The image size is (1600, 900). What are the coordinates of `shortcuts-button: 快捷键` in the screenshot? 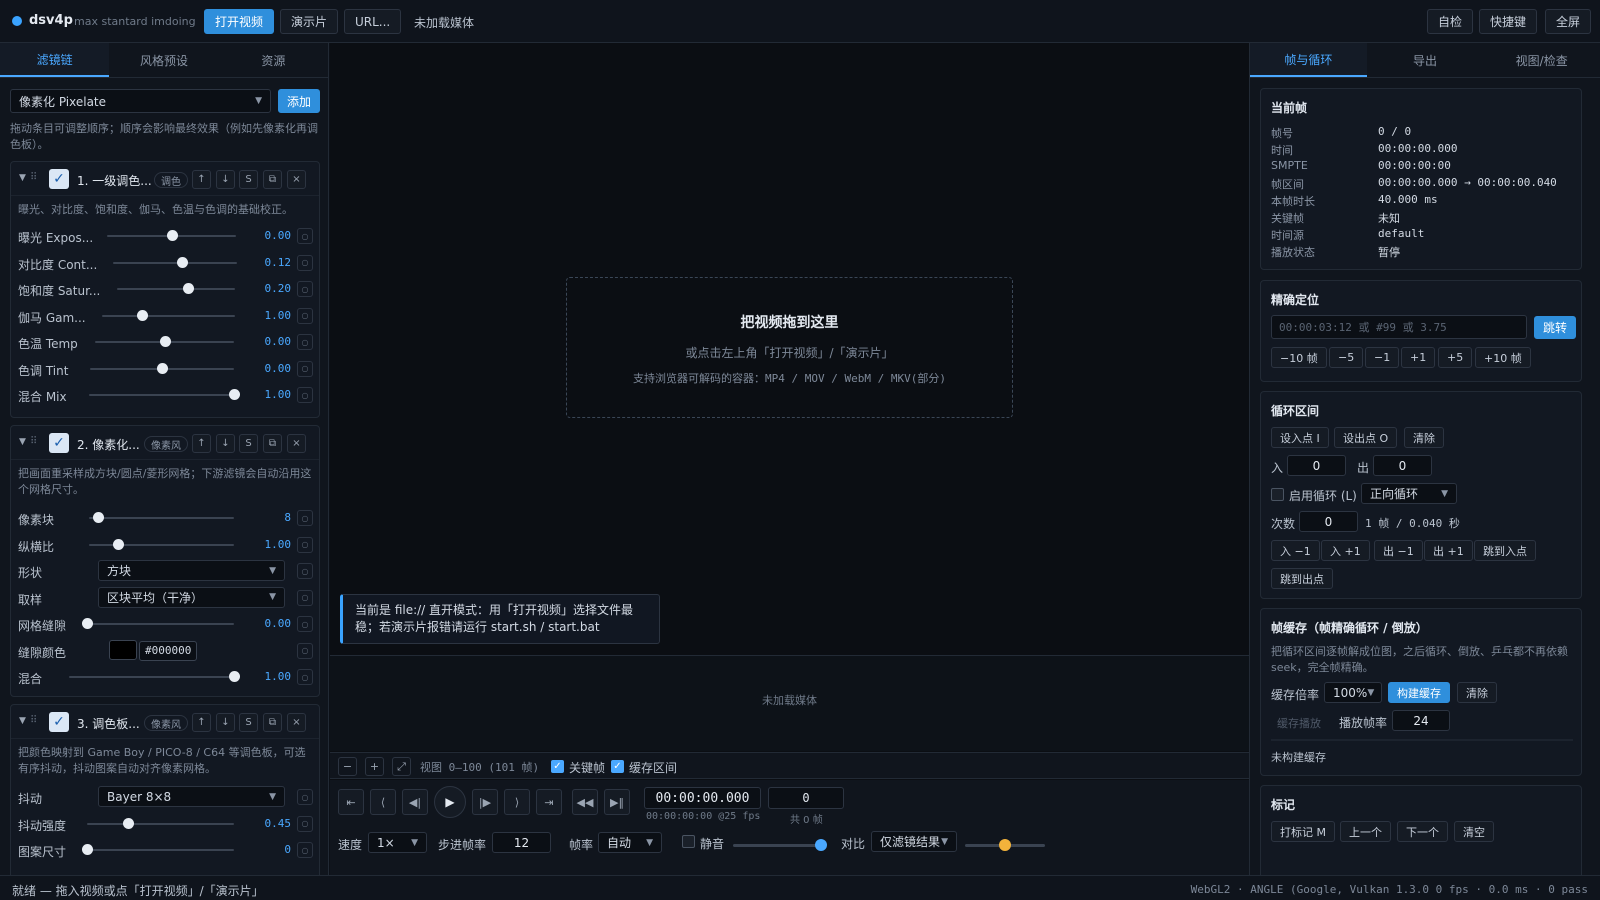 It's located at (1508, 21).